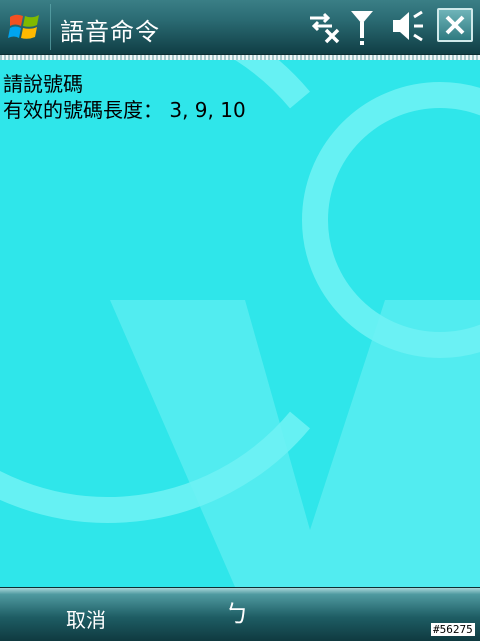  Describe the element at coordinates (50, 27) in the screenshot. I see `title-separator` at that location.